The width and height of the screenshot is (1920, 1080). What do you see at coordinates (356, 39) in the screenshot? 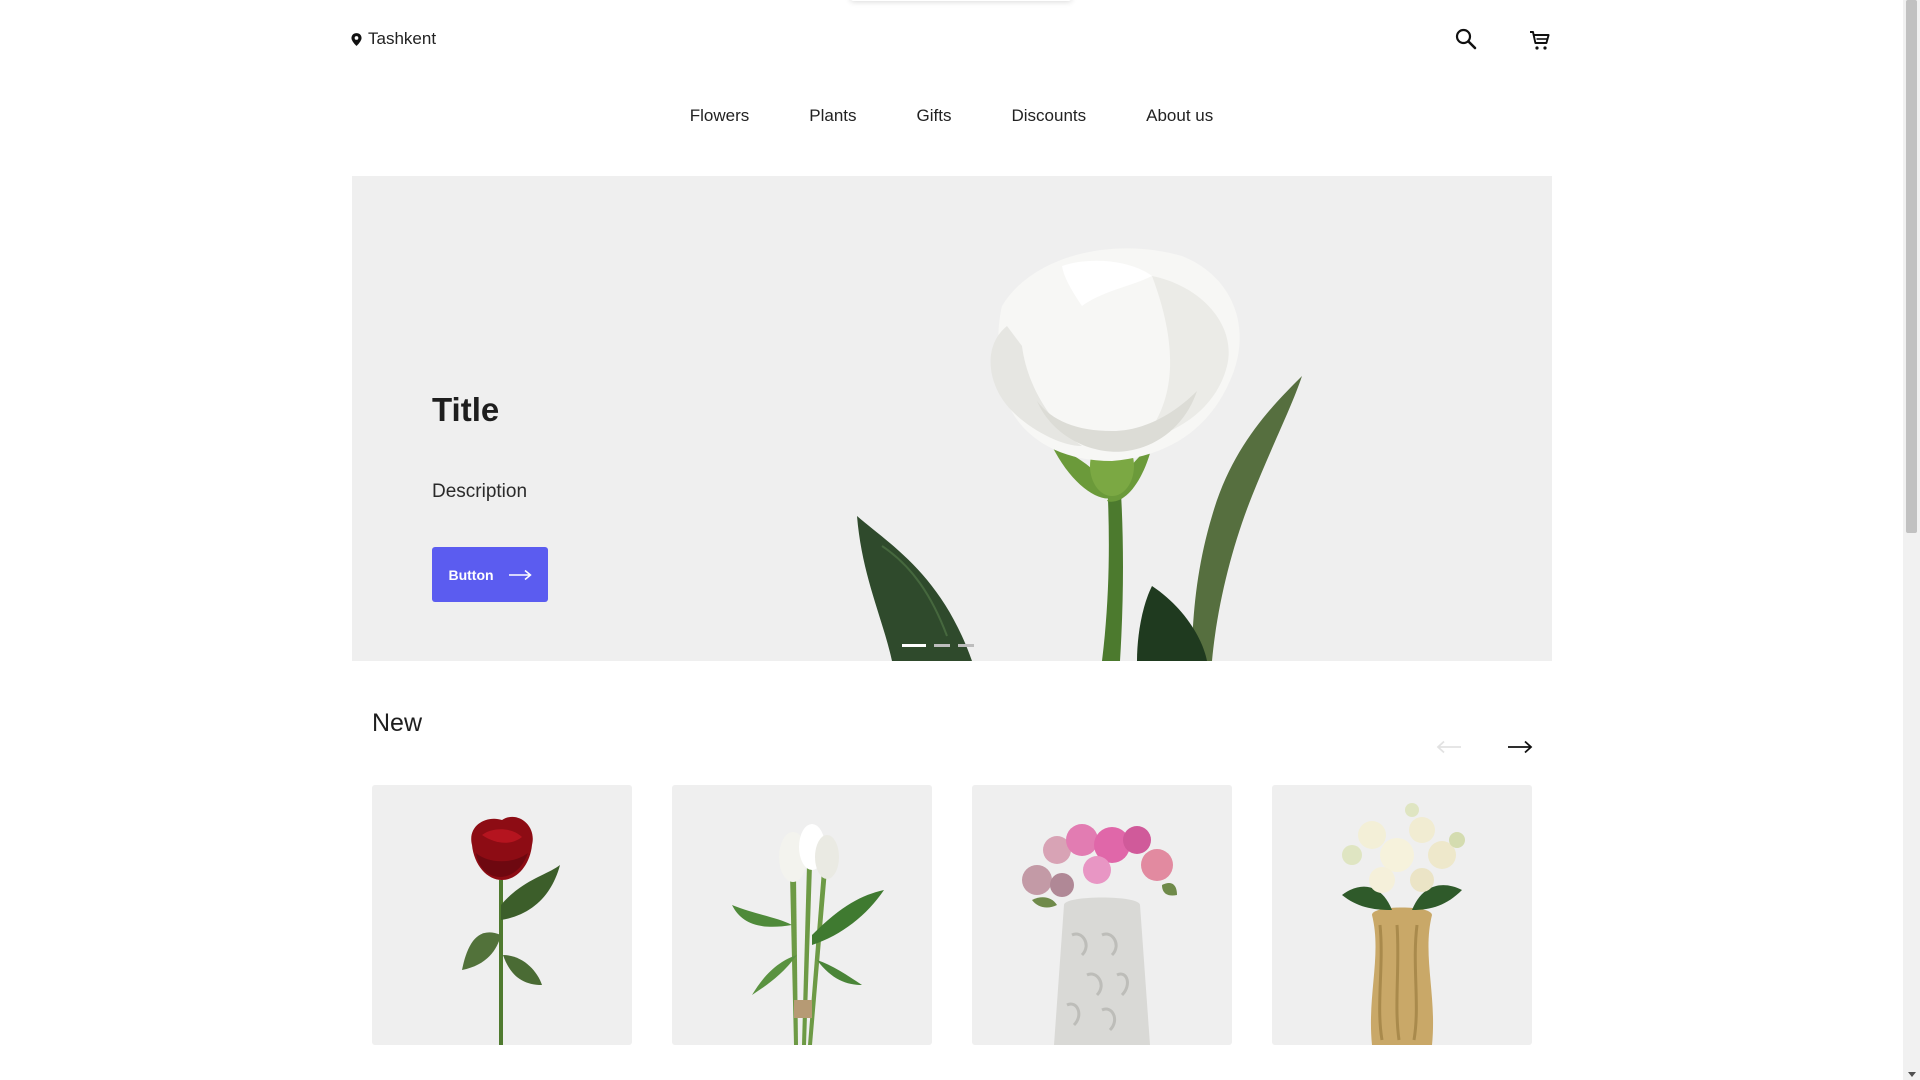
I see `map-pin-icon` at bounding box center [356, 39].